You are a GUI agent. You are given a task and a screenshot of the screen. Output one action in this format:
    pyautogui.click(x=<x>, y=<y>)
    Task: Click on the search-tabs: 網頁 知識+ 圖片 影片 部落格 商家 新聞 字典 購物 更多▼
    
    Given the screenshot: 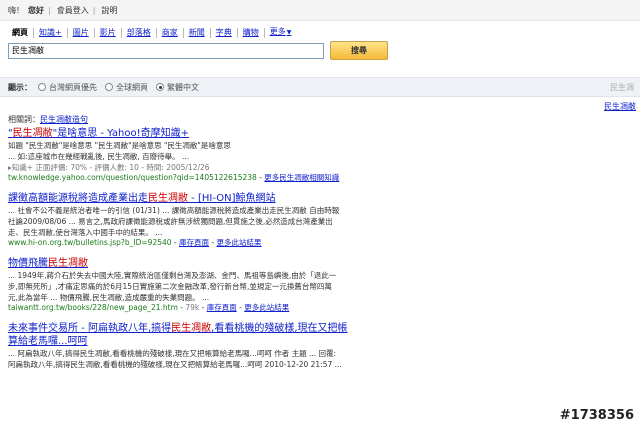 What is the action you would take?
    pyautogui.click(x=152, y=32)
    